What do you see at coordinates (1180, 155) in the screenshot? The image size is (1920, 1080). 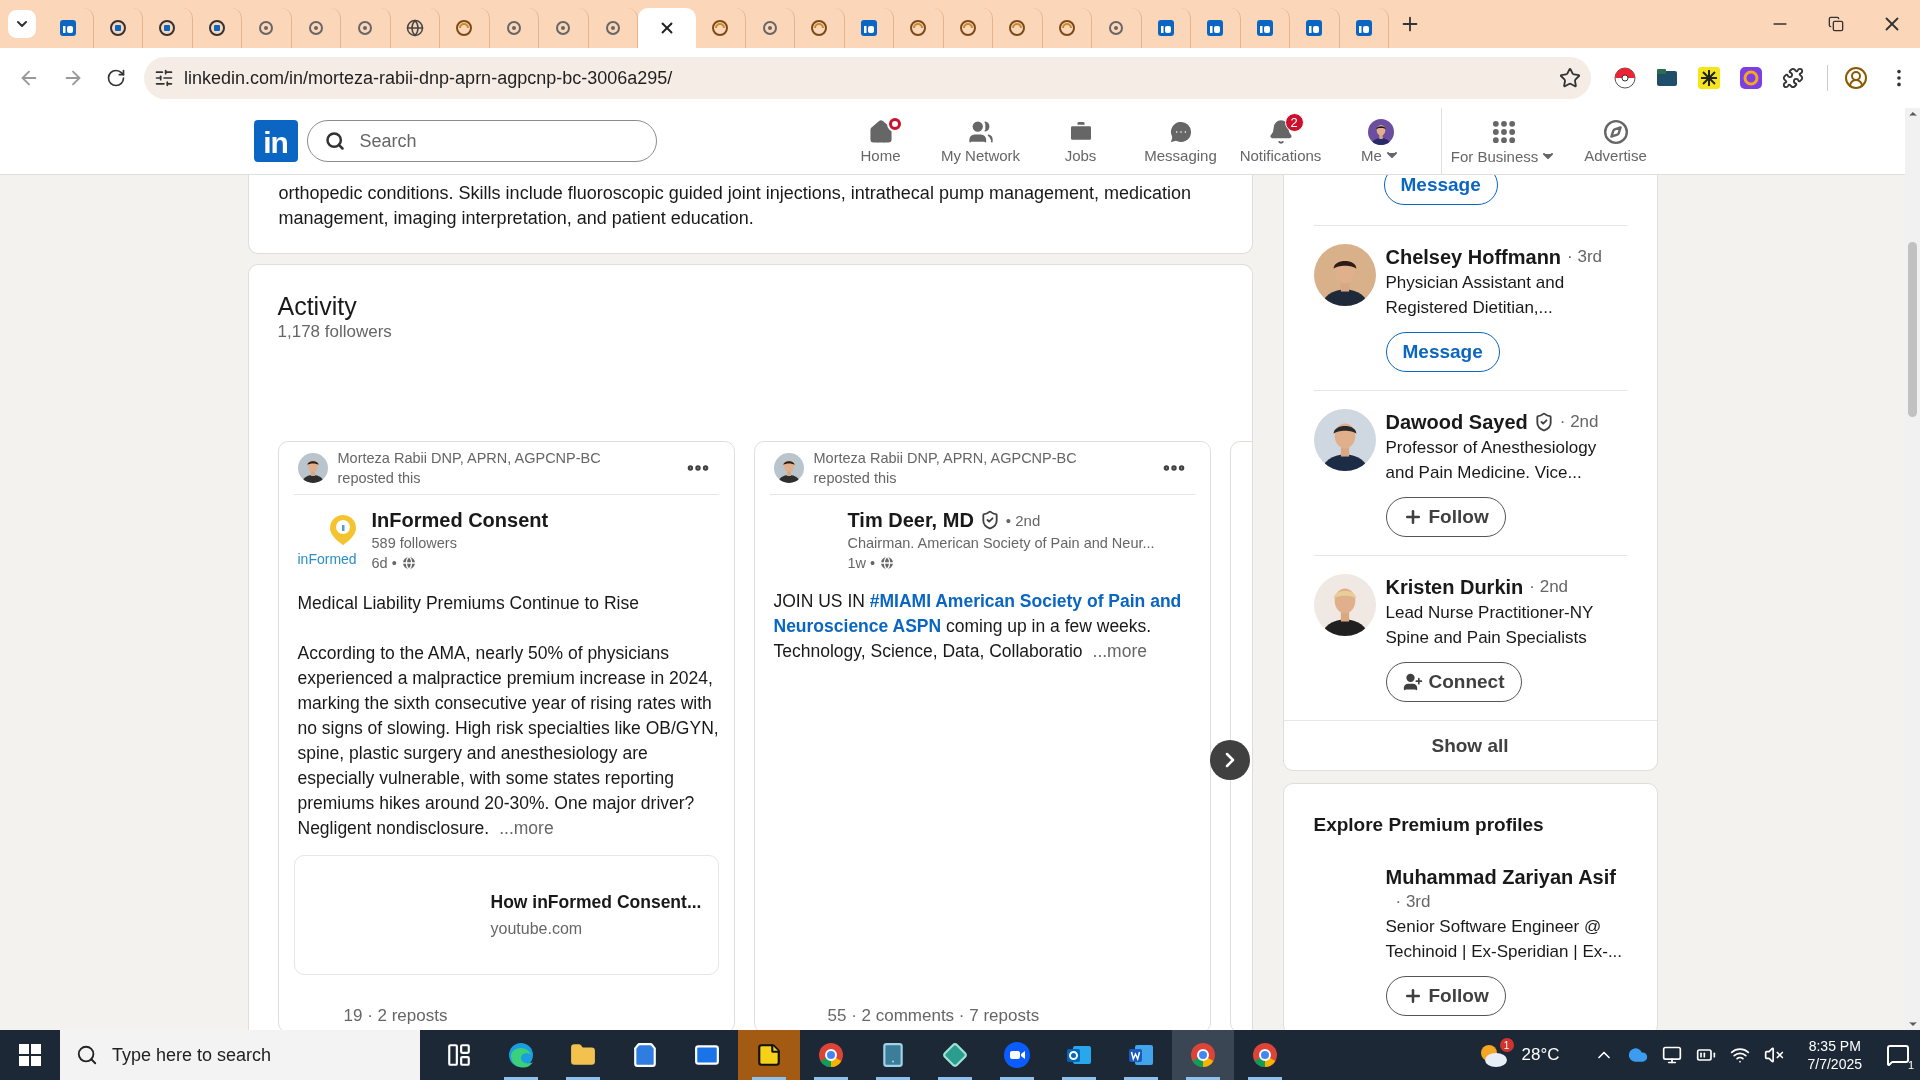 I see `nav-label: Messaging` at bounding box center [1180, 155].